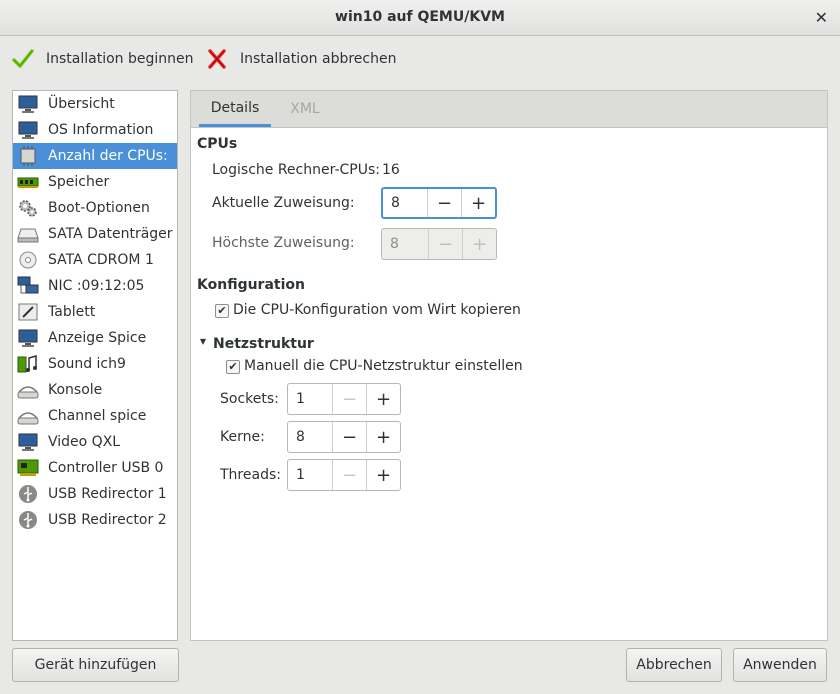 This screenshot has width=840, height=694. I want to click on cpus-heading: CPUs, so click(217, 144).